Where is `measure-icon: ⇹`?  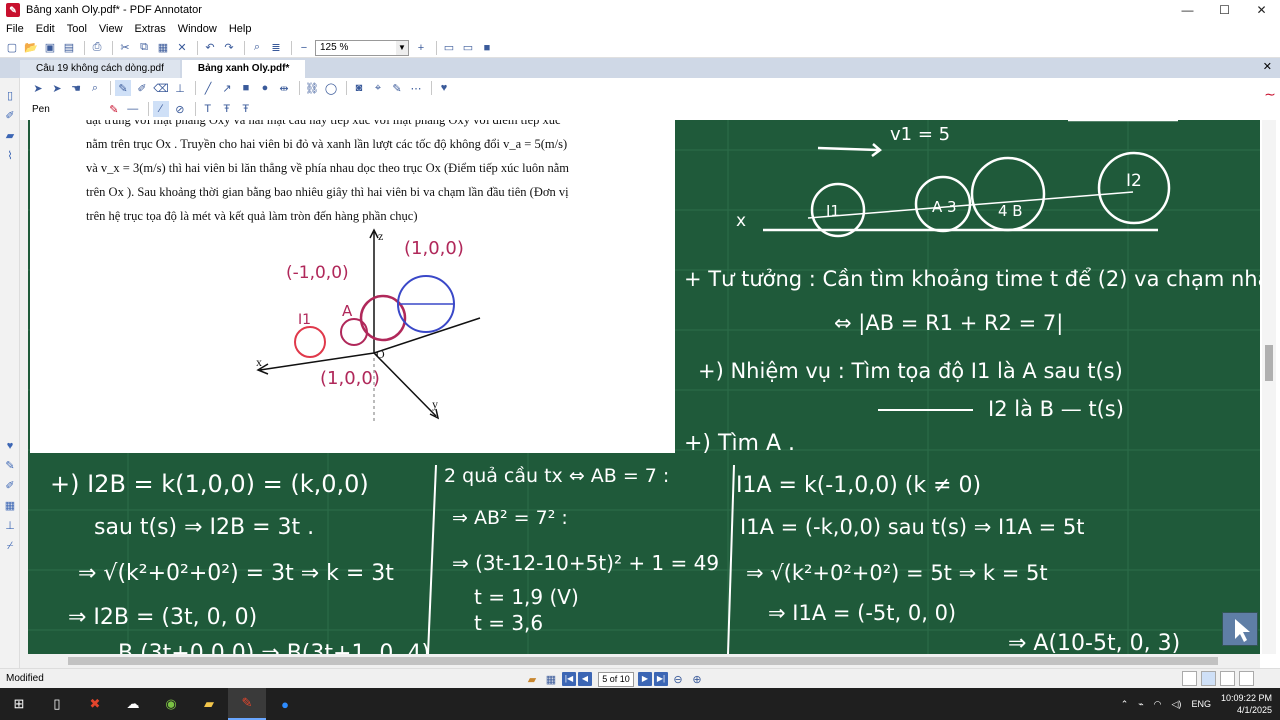 measure-icon: ⇹ is located at coordinates (284, 88).